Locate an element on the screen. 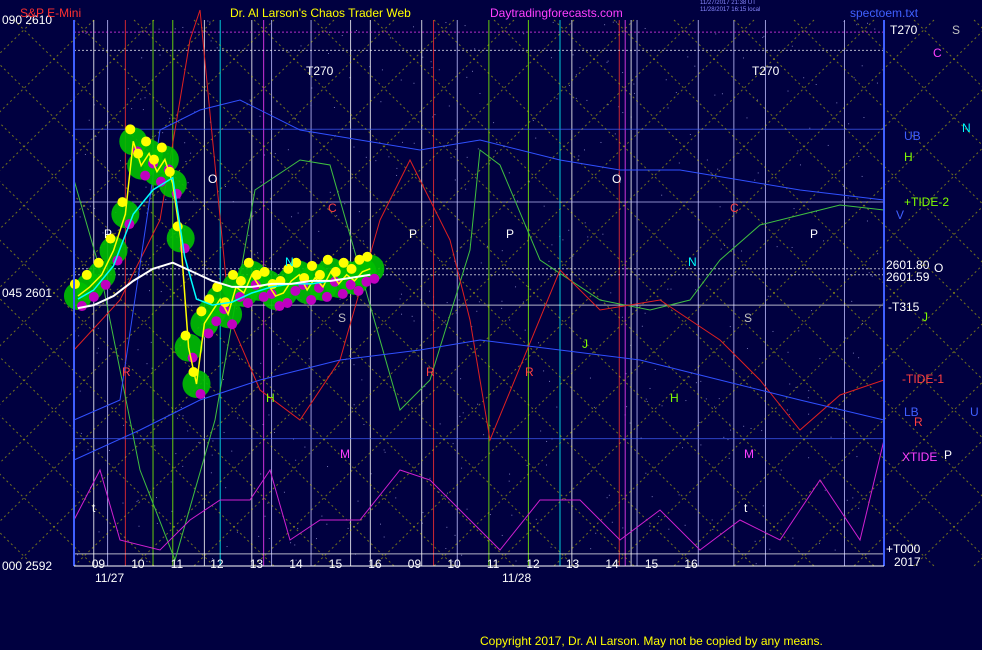 The image size is (982, 650). timestamp-line-1: 11/27/2017 21:38 UT is located at coordinates (728, 3).